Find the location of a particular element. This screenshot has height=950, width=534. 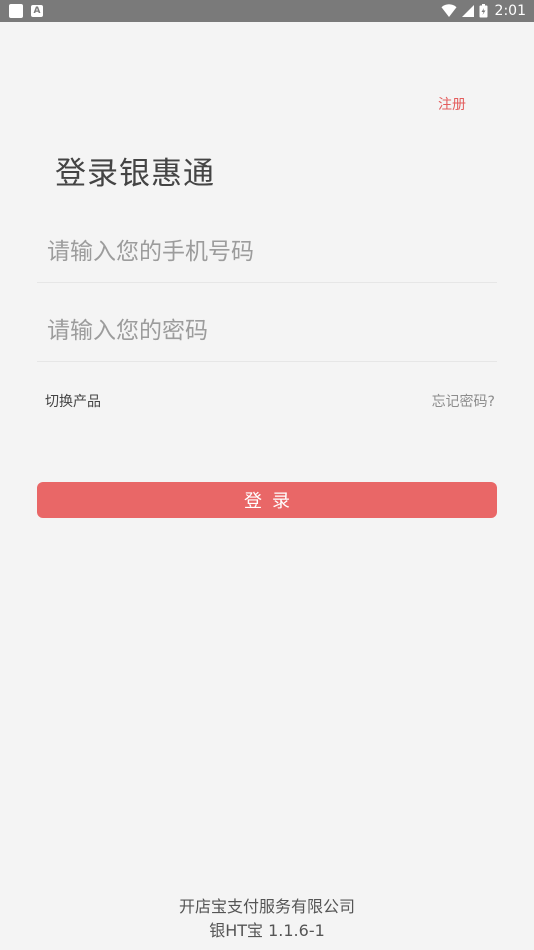

app-a-icon: A is located at coordinates (37, 11).